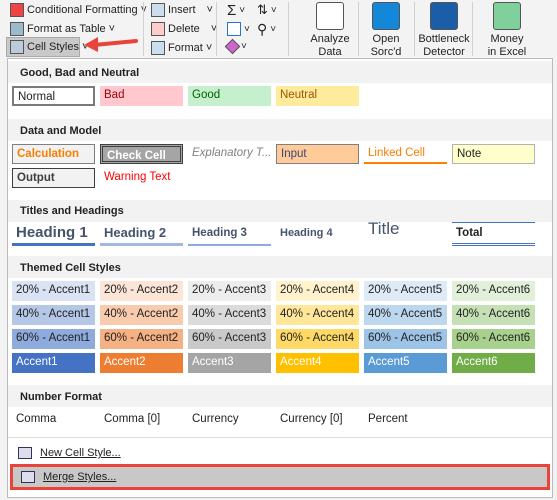 This screenshot has height=500, width=557. Describe the element at coordinates (53, 154) in the screenshot. I see `style-calculation: Calculation` at that location.